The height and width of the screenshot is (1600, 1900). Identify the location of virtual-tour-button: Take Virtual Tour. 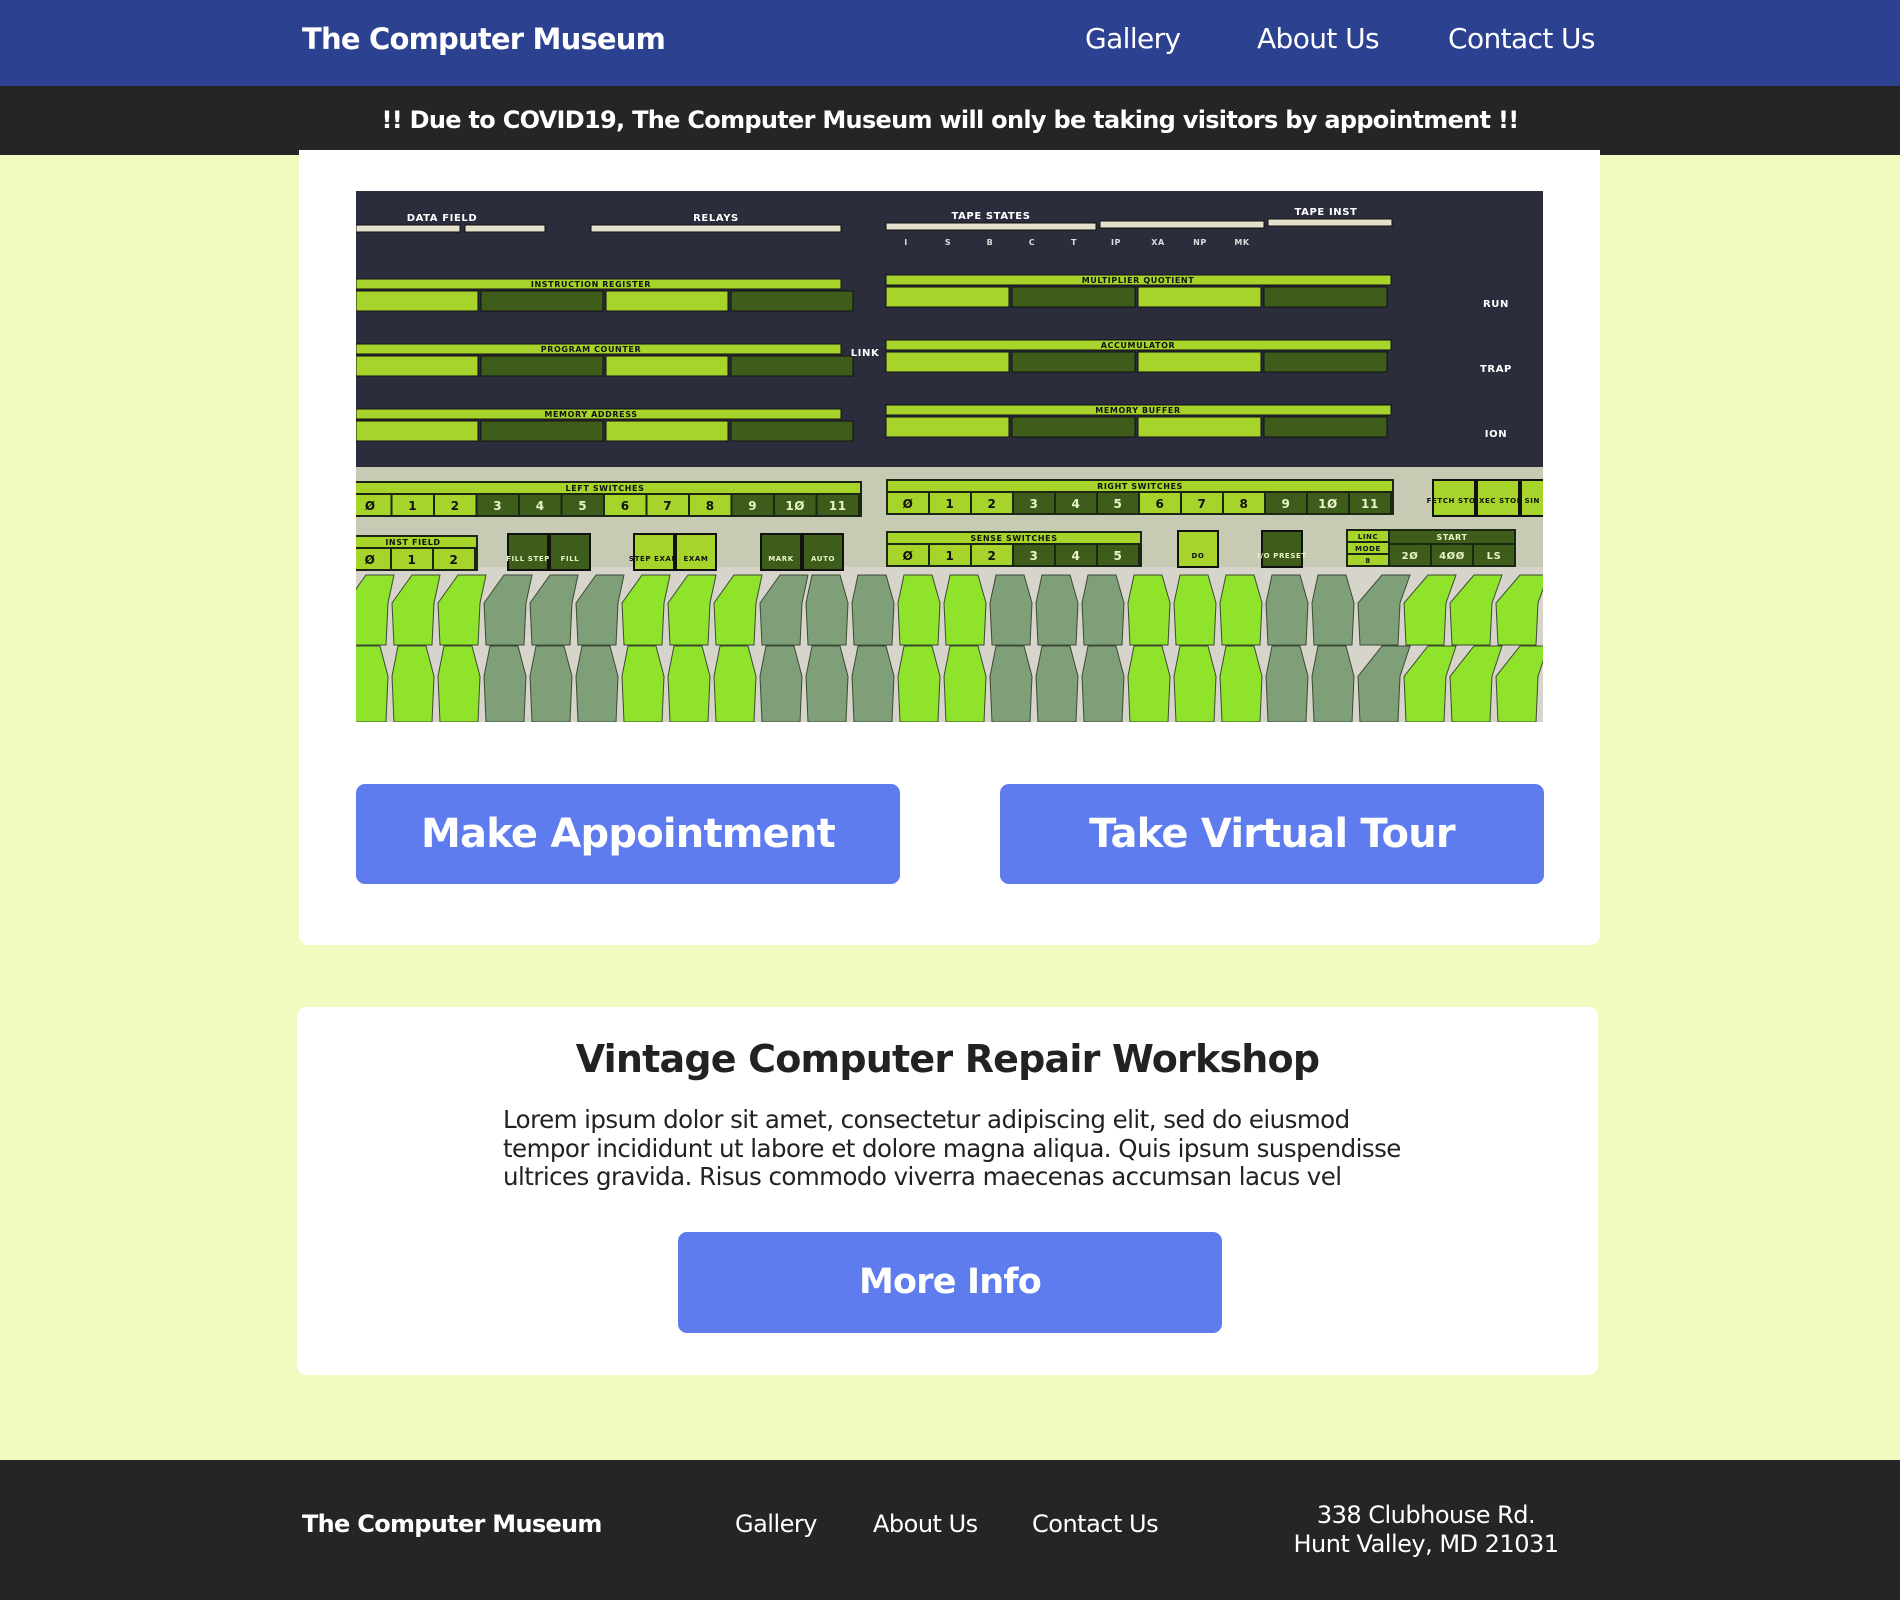
(1272, 834).